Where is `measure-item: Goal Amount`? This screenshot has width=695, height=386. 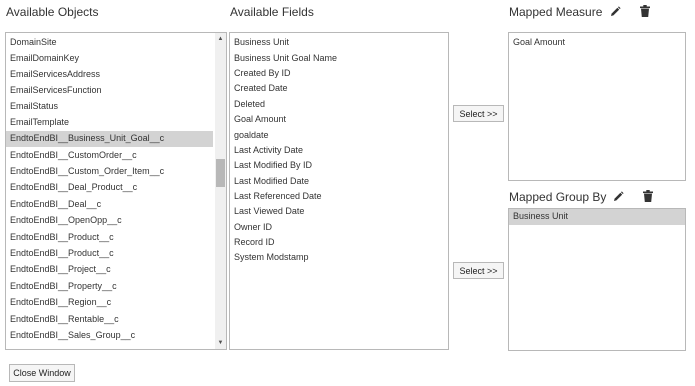
measure-item: Goal Amount is located at coordinates (539, 42).